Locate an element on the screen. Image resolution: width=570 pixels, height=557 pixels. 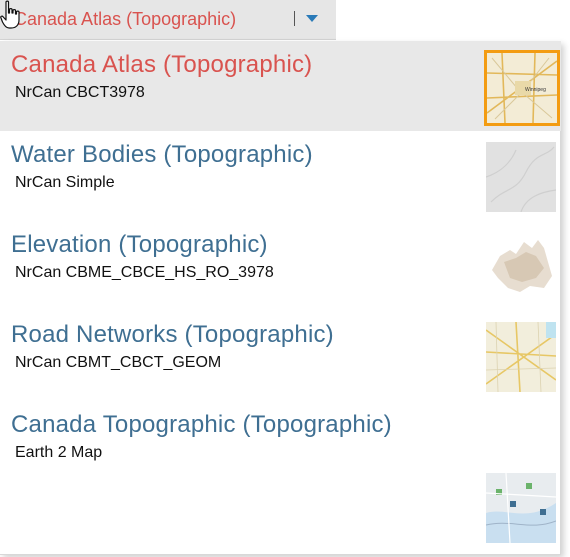
basemap-title: Canada Topographic (Topographic) is located at coordinates (201, 424).